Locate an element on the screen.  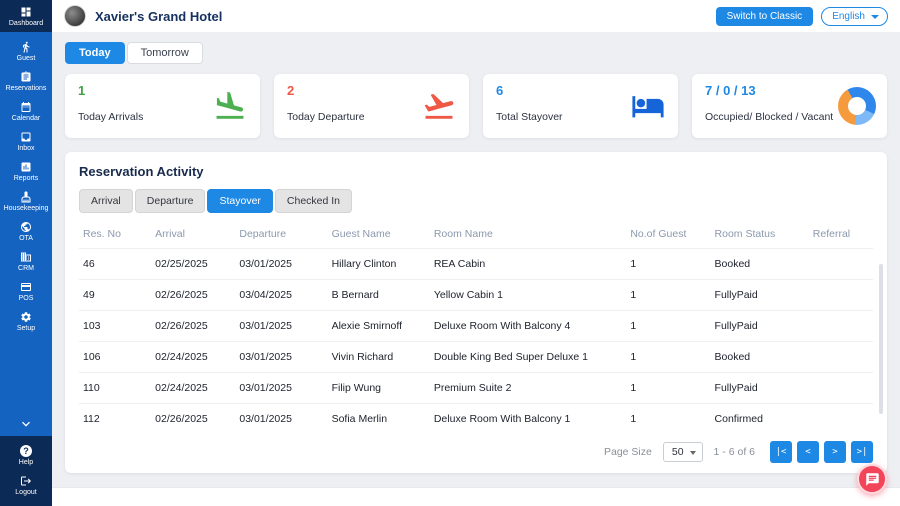
col-room-name: Room Name is located at coordinates (463, 234).